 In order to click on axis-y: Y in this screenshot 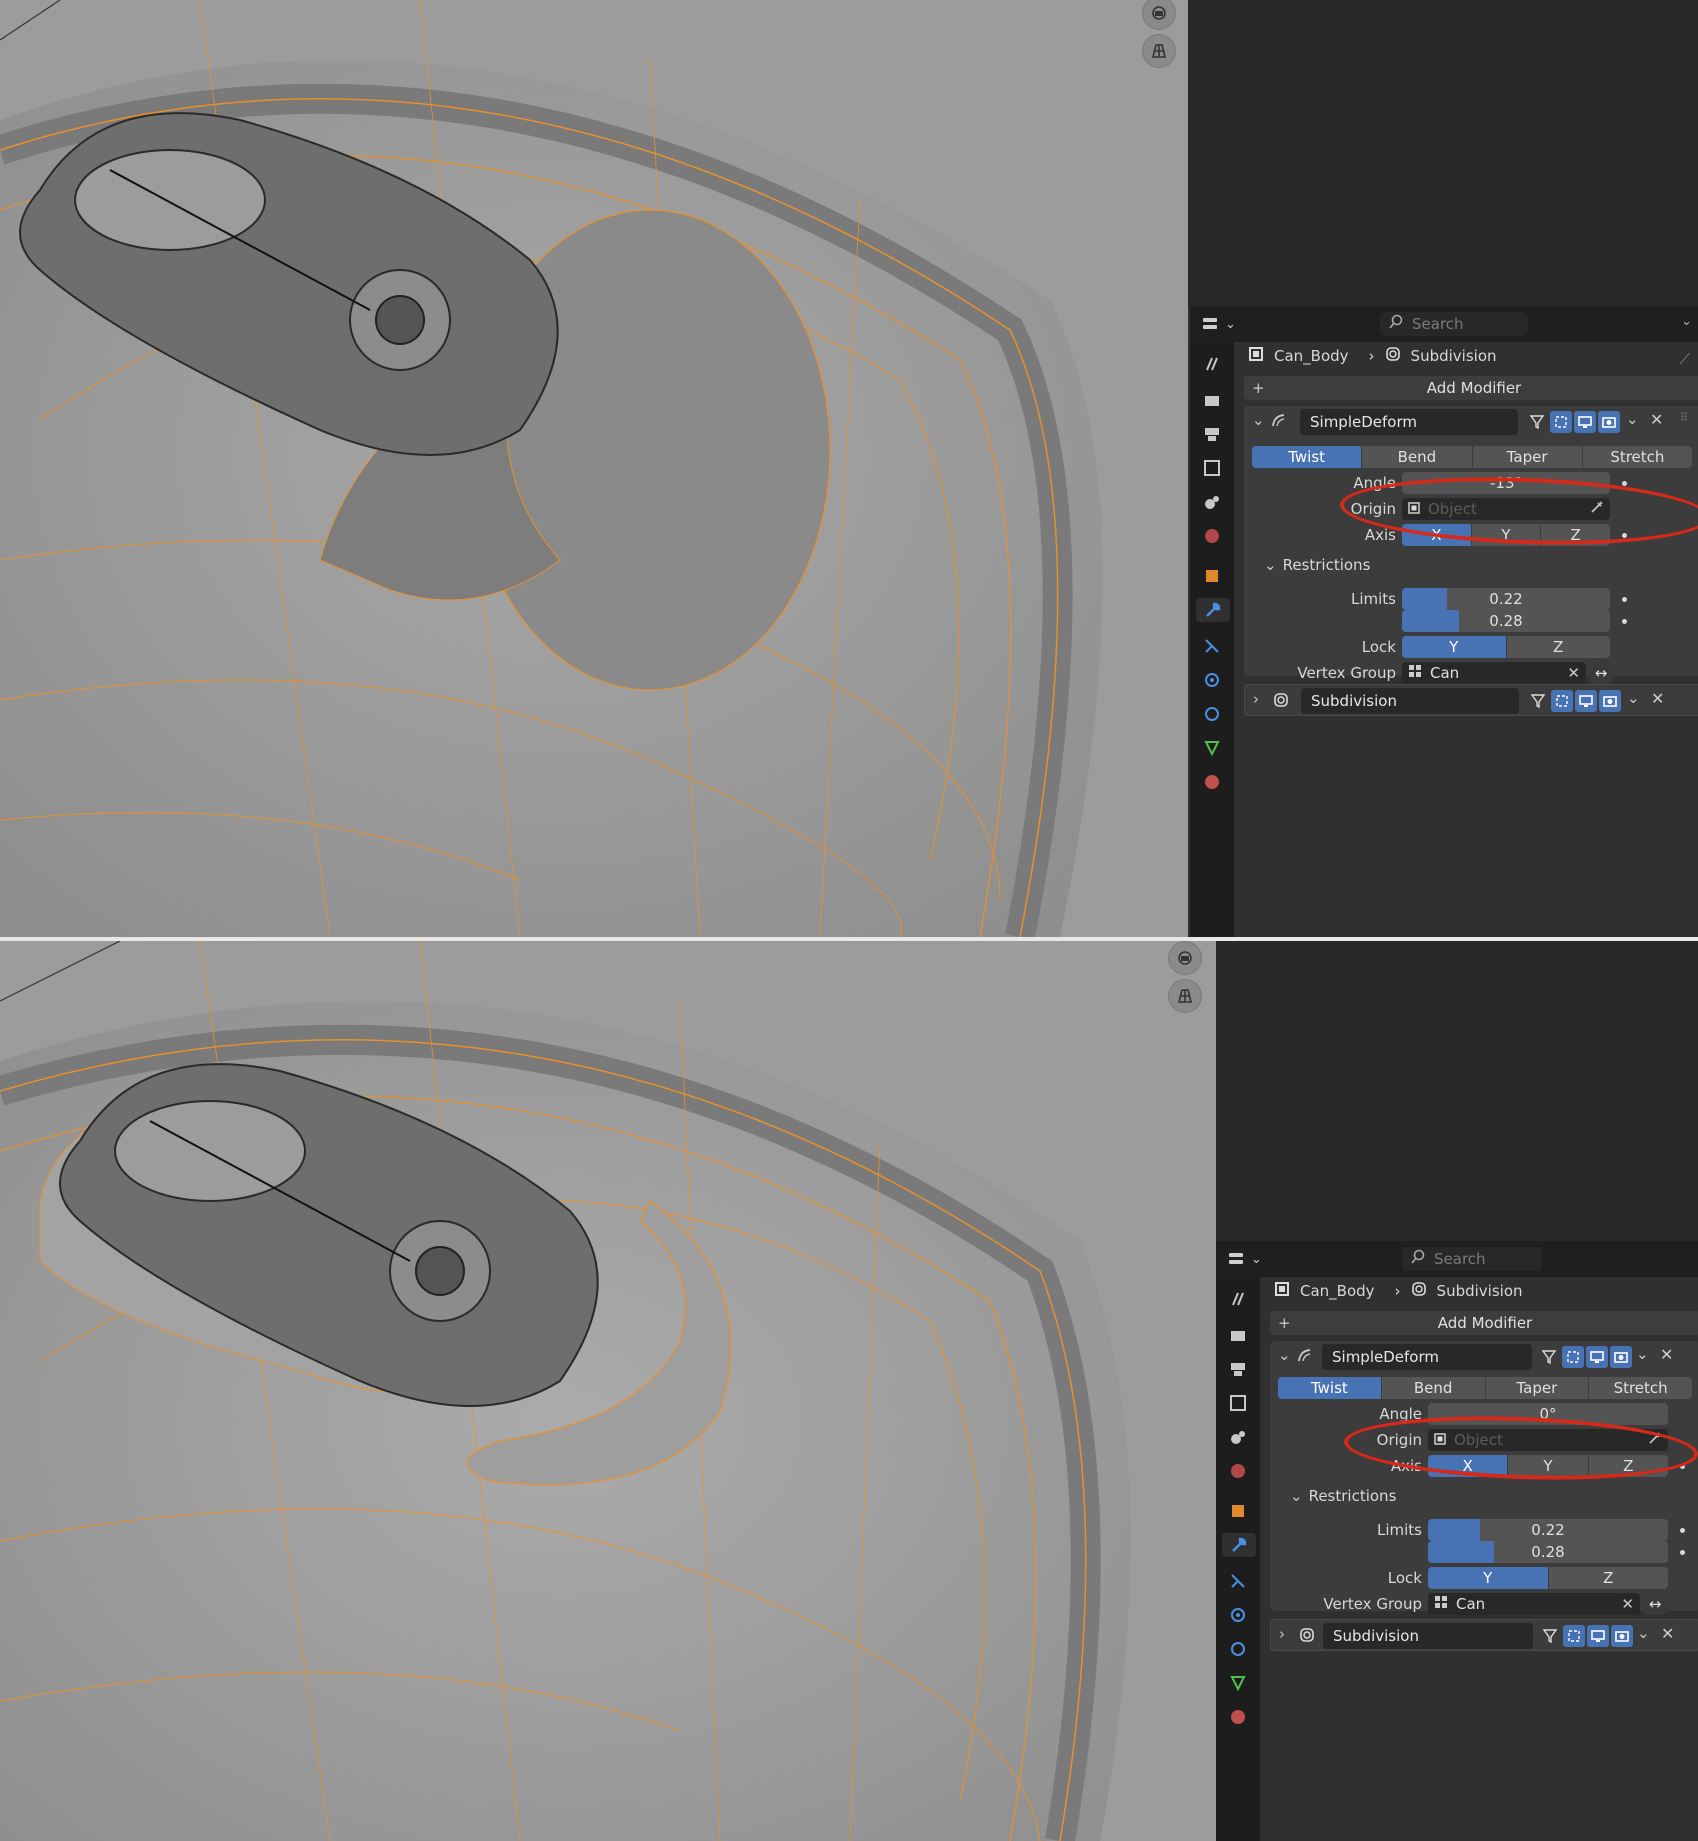, I will do `click(1507, 535)`.